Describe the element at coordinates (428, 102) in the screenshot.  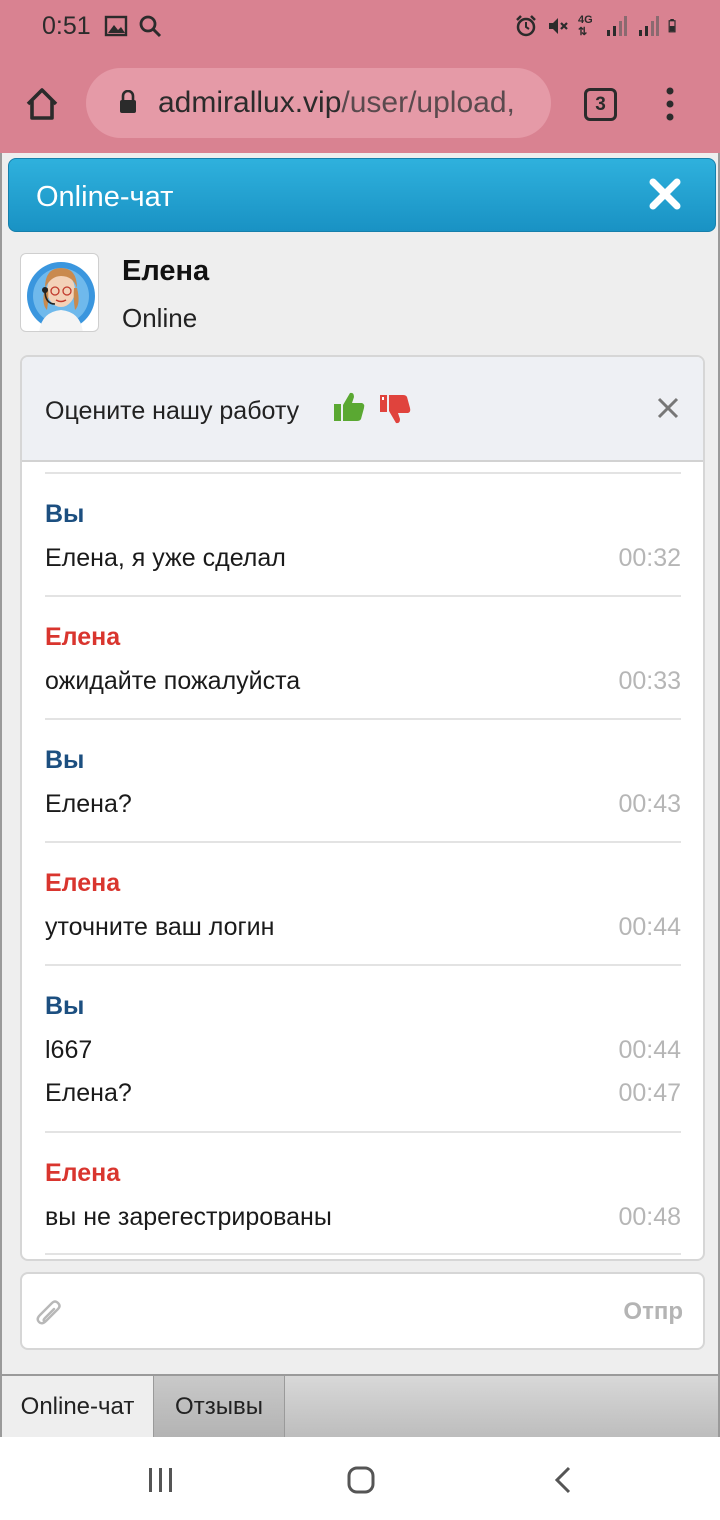
I see `url-path: /user/upload,` at that location.